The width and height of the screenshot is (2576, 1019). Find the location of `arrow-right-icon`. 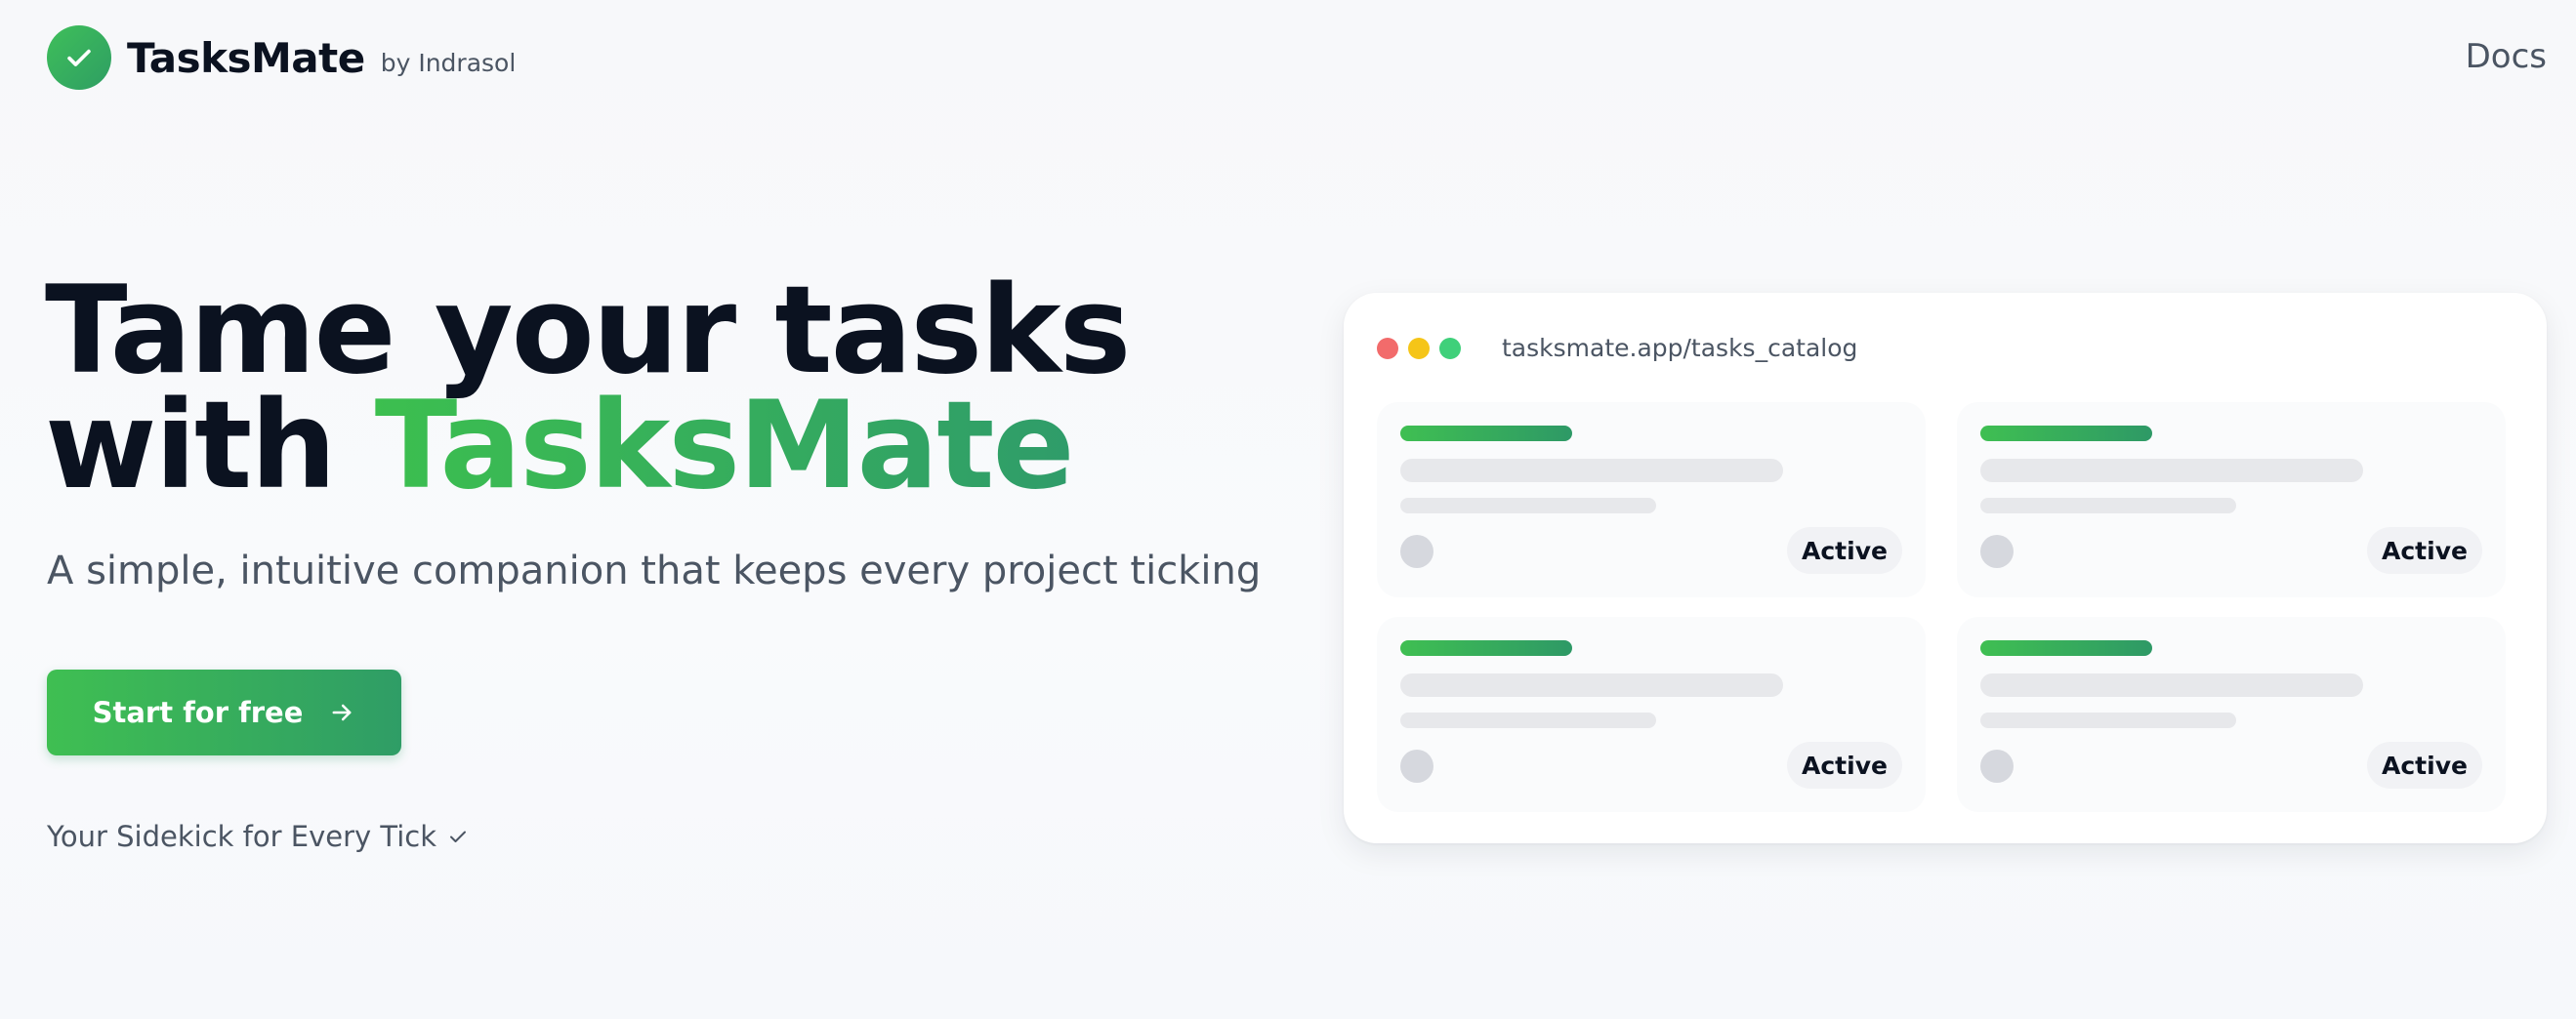

arrow-right-icon is located at coordinates (342, 712).